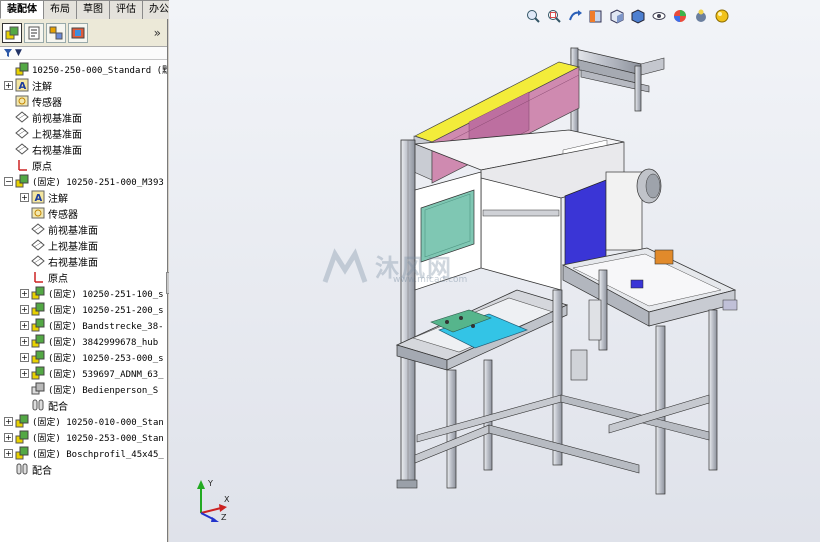 Image resolution: width=820 pixels, height=542 pixels. What do you see at coordinates (83, 53) in the screenshot?
I see `tree-filter: ▼` at bounding box center [83, 53].